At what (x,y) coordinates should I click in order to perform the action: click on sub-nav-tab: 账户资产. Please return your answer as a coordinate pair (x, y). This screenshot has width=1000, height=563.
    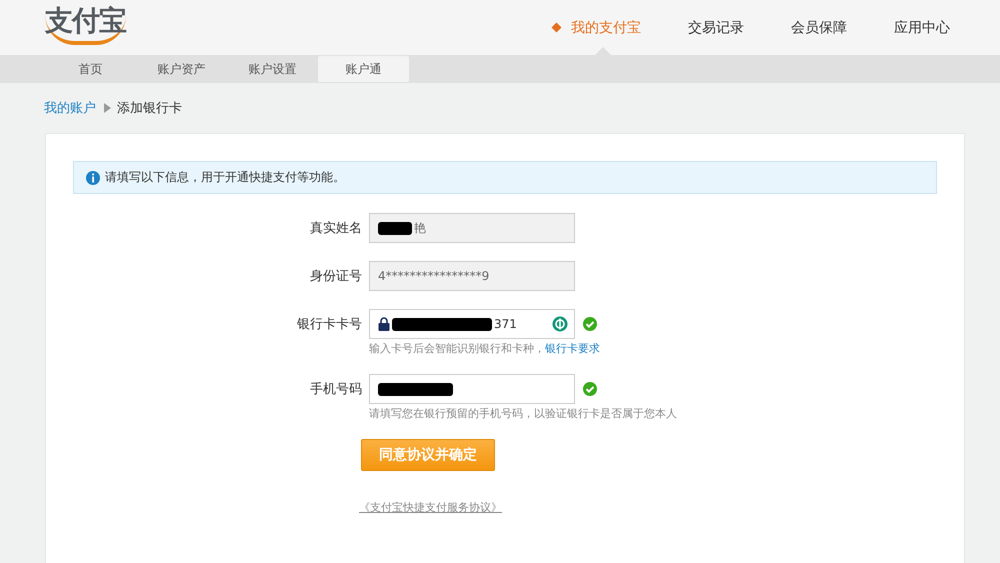
    Looking at the image, I should click on (181, 69).